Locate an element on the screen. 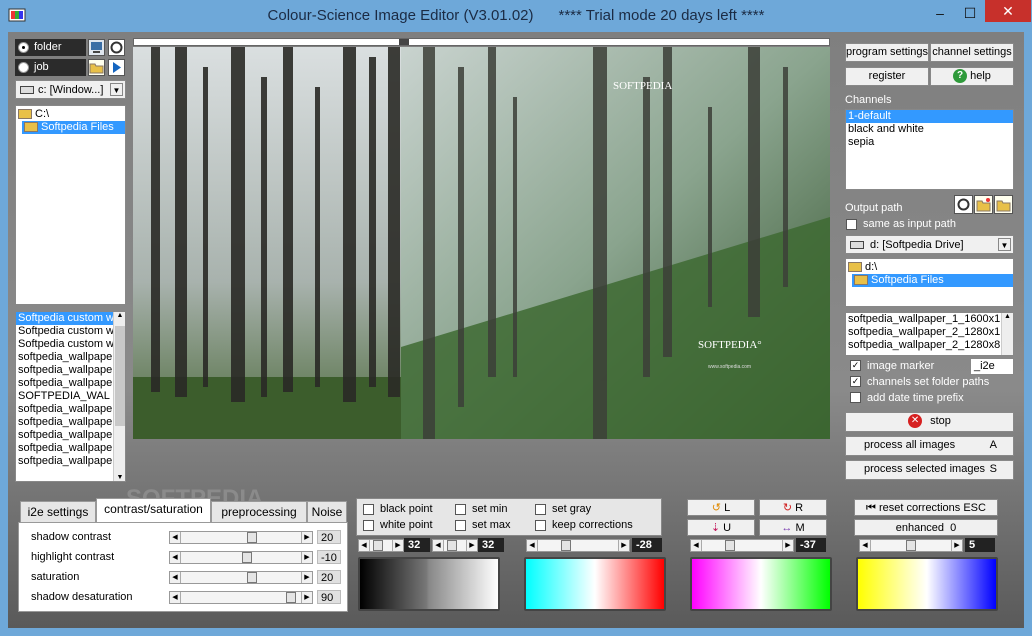 This screenshot has width=1032, height=636. source-folder-tree: C:\ Softpedia Files is located at coordinates (70, 205).